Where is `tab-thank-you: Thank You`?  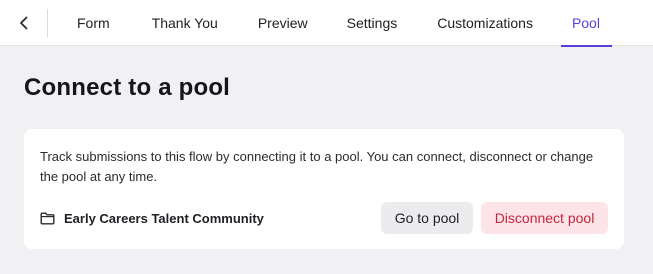 tab-thank-you: Thank You is located at coordinates (185, 23).